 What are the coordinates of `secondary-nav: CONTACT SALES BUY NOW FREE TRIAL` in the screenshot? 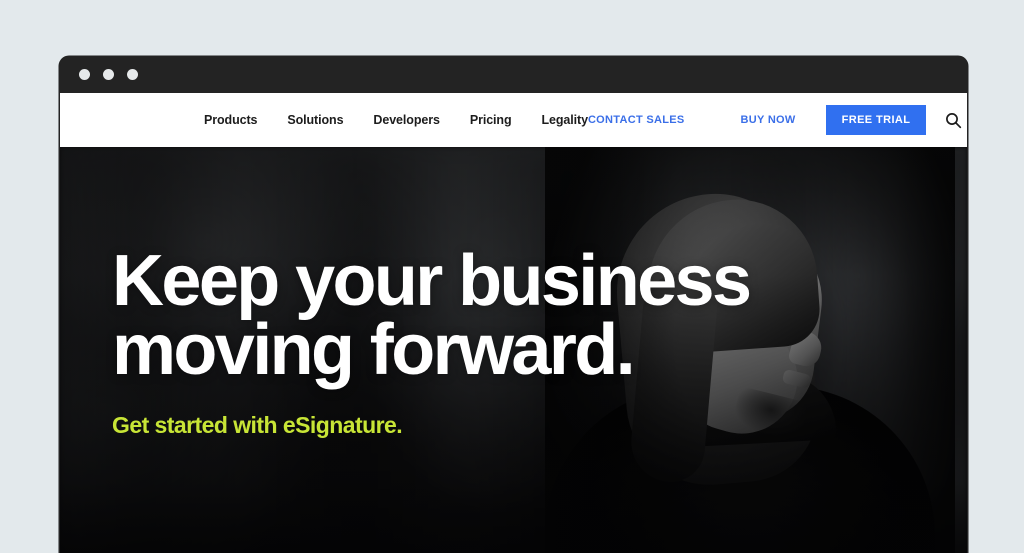 It's located at (775, 120).